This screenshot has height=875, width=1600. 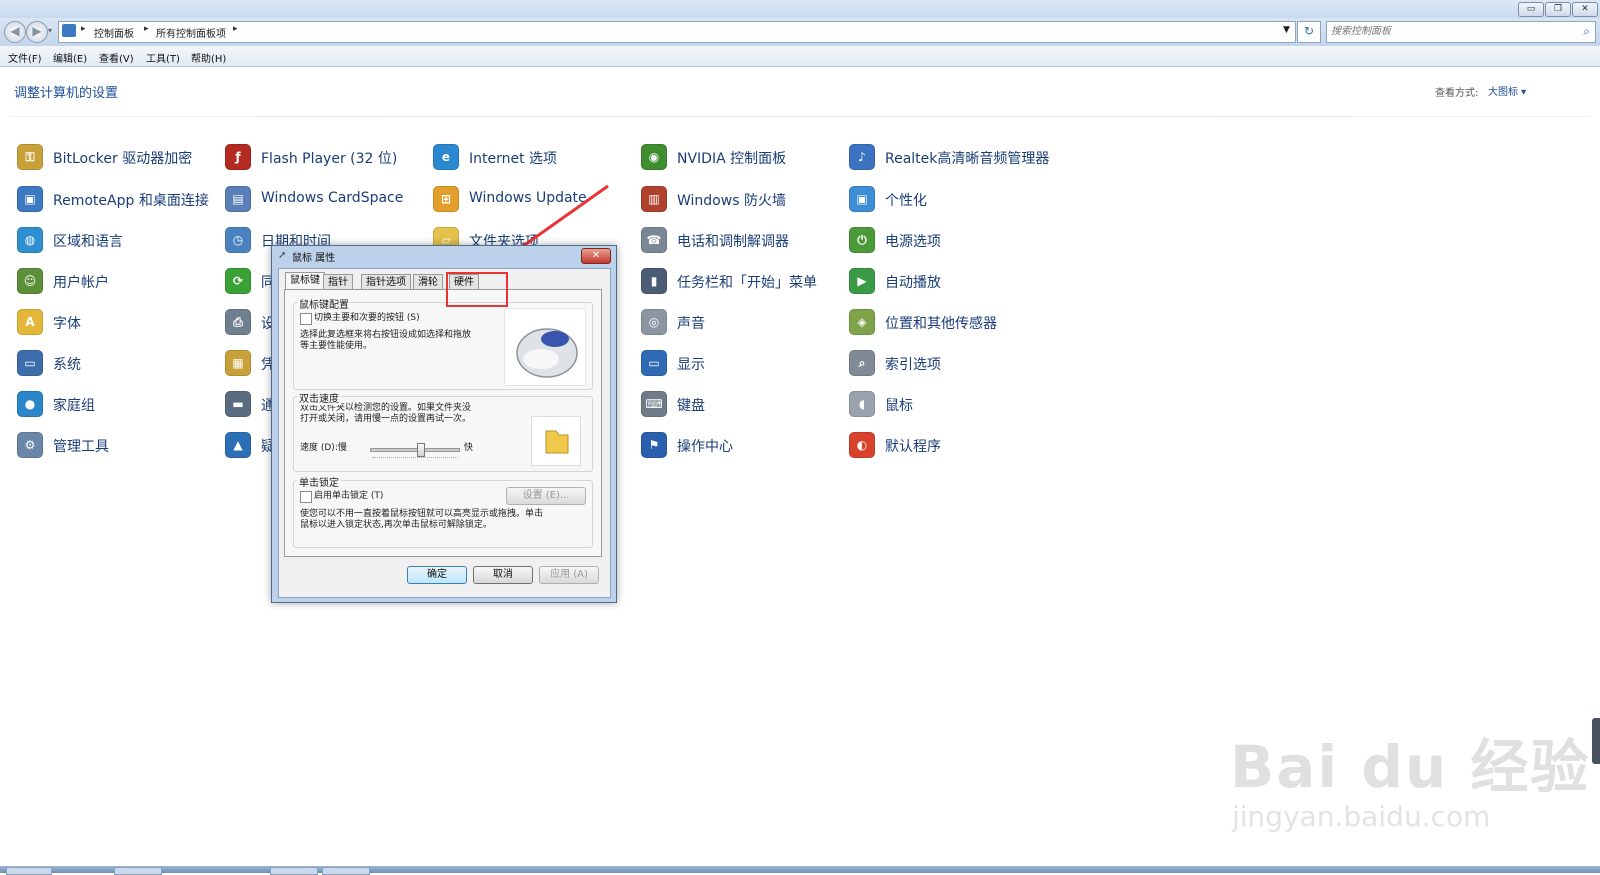 I want to click on watermark-url: jingyan.baidu.com, so click(x=1361, y=816).